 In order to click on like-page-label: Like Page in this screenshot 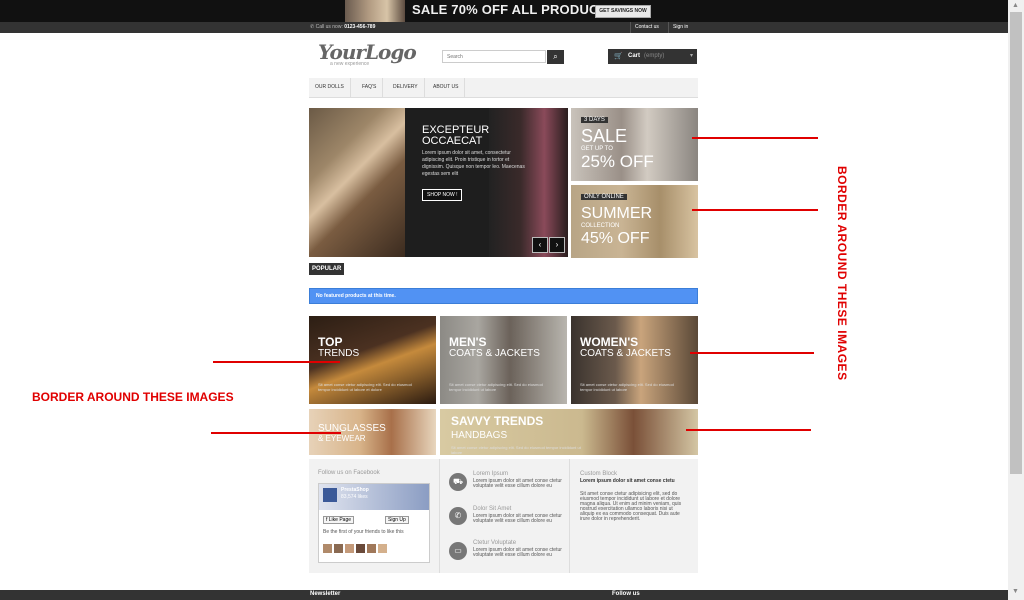, I will do `click(340, 520)`.